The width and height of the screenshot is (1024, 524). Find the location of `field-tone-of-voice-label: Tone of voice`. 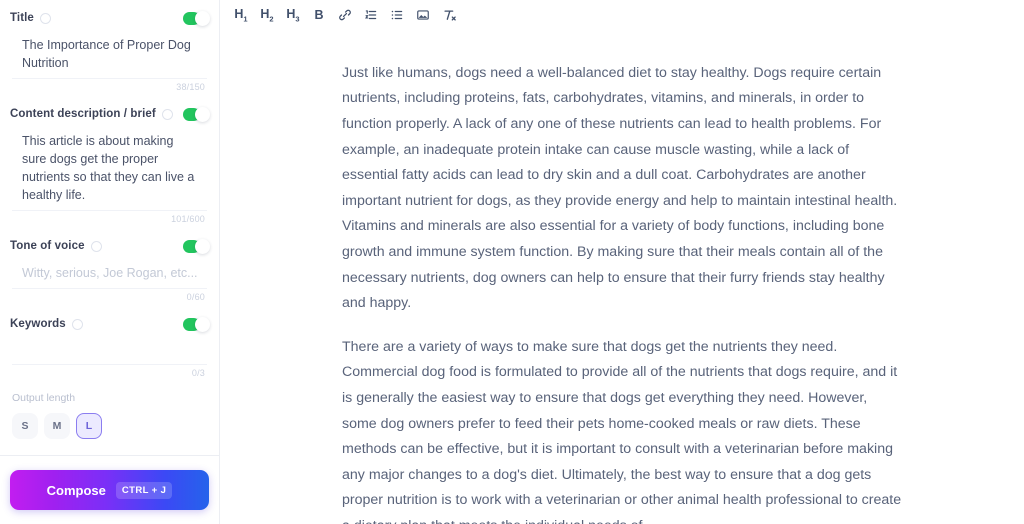

field-tone-of-voice-label: Tone of voice is located at coordinates (47, 246).